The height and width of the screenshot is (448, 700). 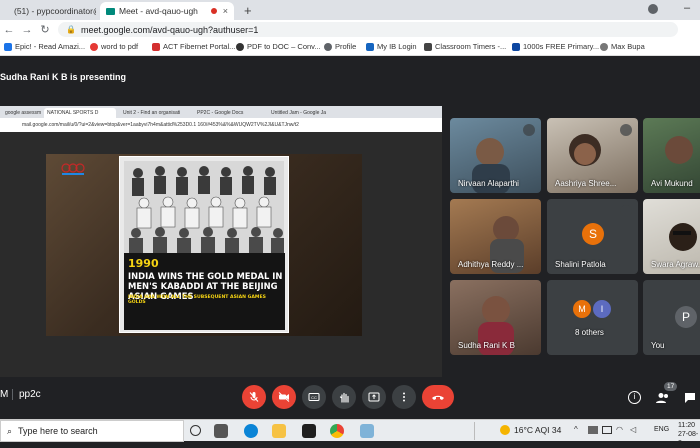 I want to click on others-tile: M I 8 others, so click(x=592, y=317).